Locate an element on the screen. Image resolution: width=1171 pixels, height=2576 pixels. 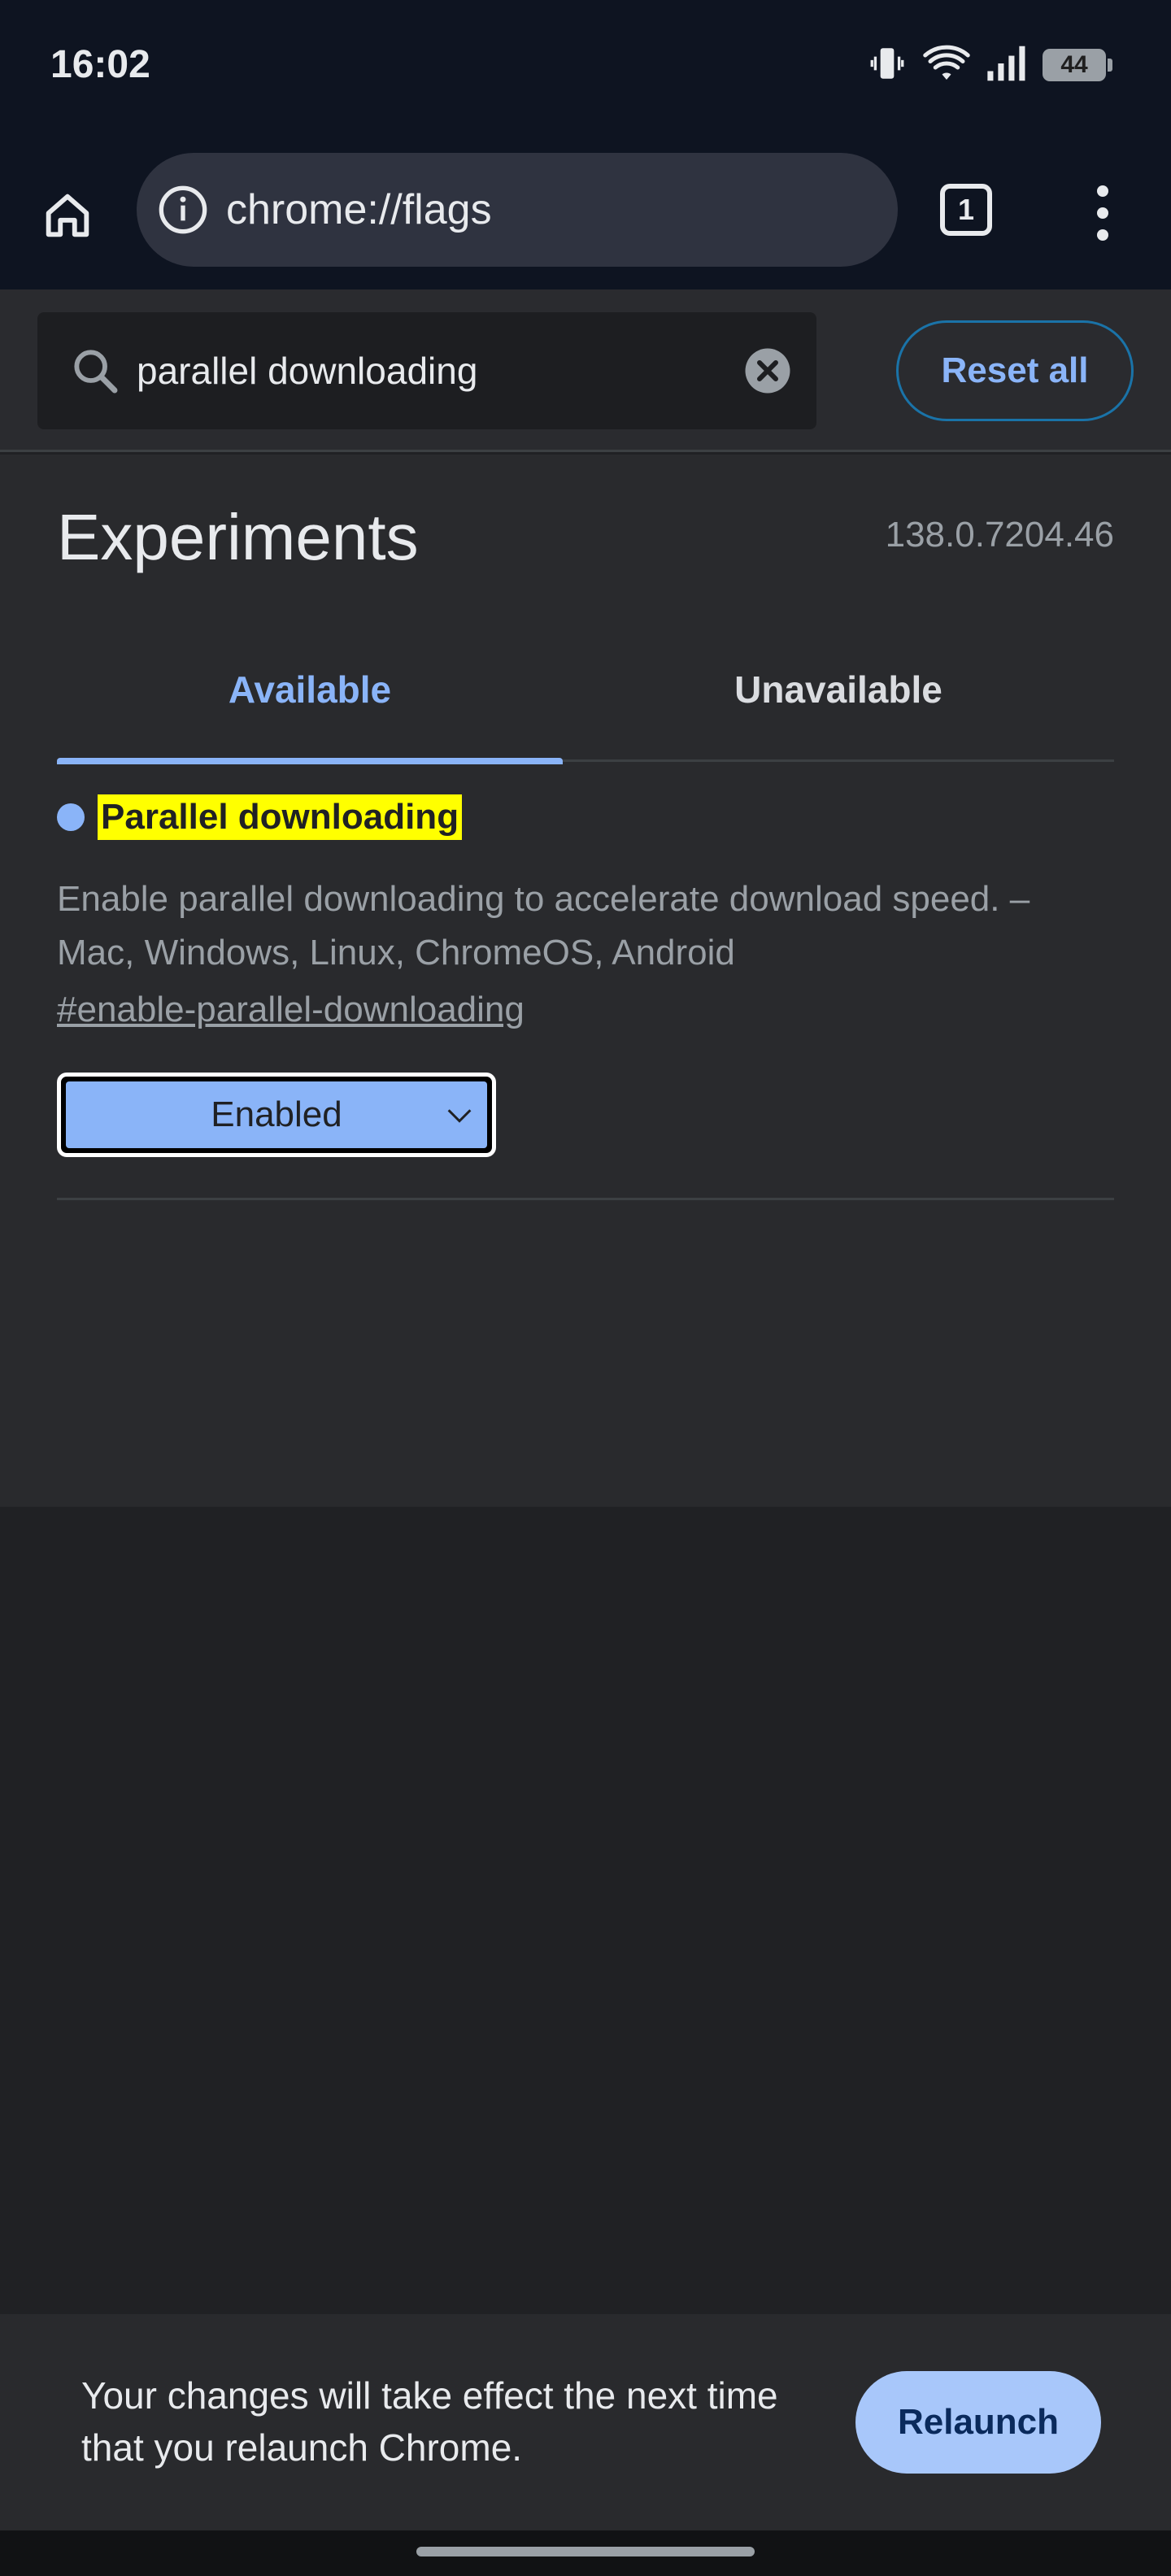
tab-bar: Available Unavailable is located at coordinates (585, 690).